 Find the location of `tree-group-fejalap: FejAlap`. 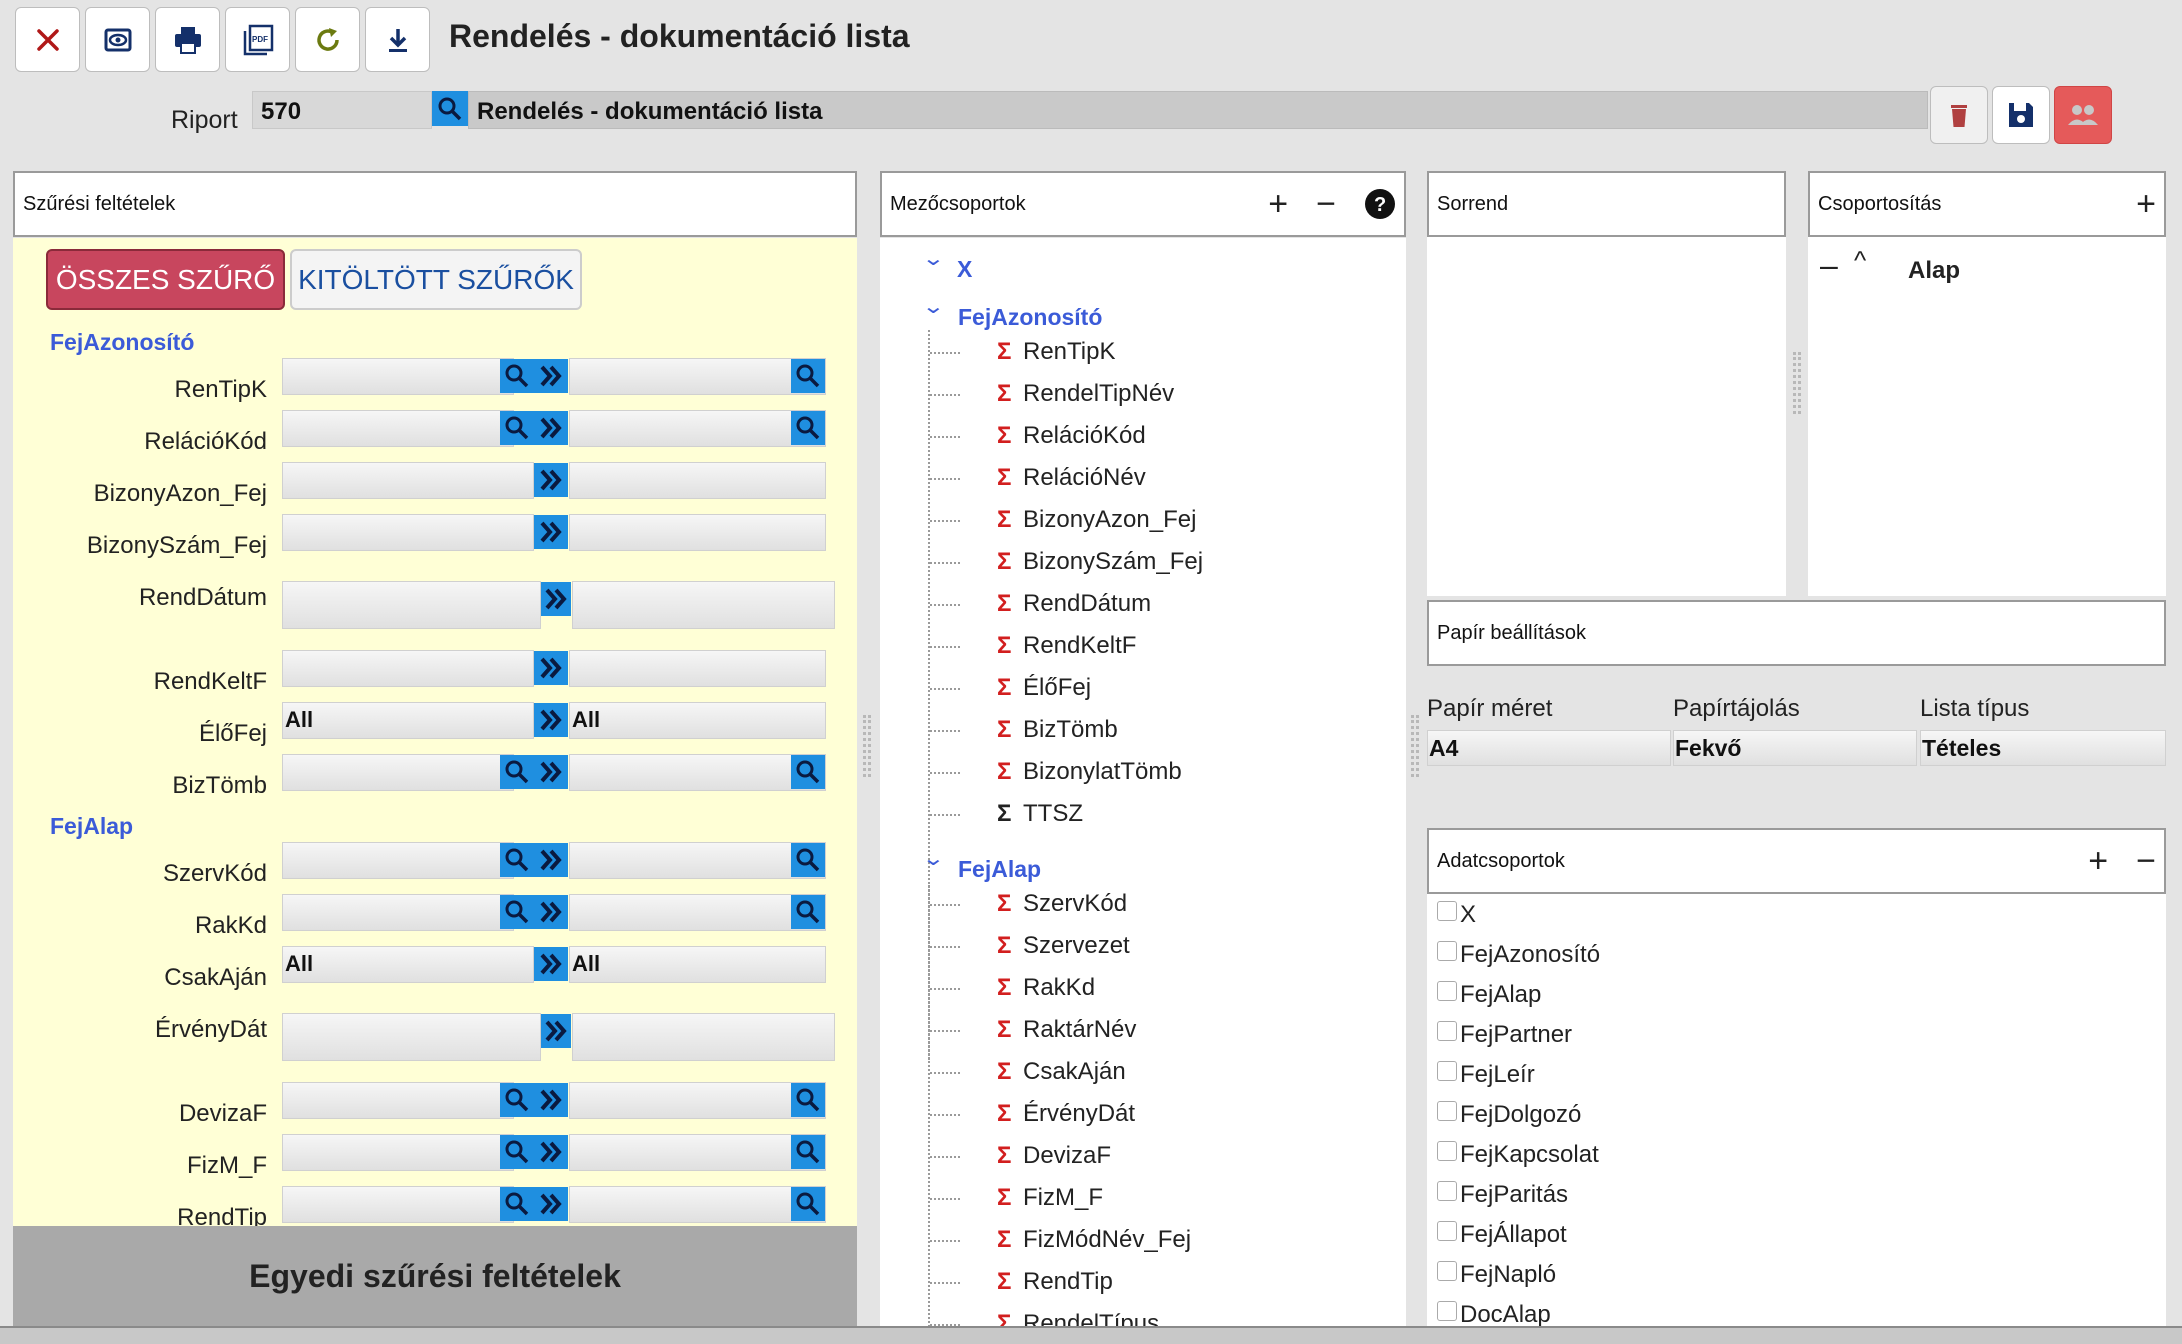

tree-group-fejalap: FejAlap is located at coordinates (999, 869).